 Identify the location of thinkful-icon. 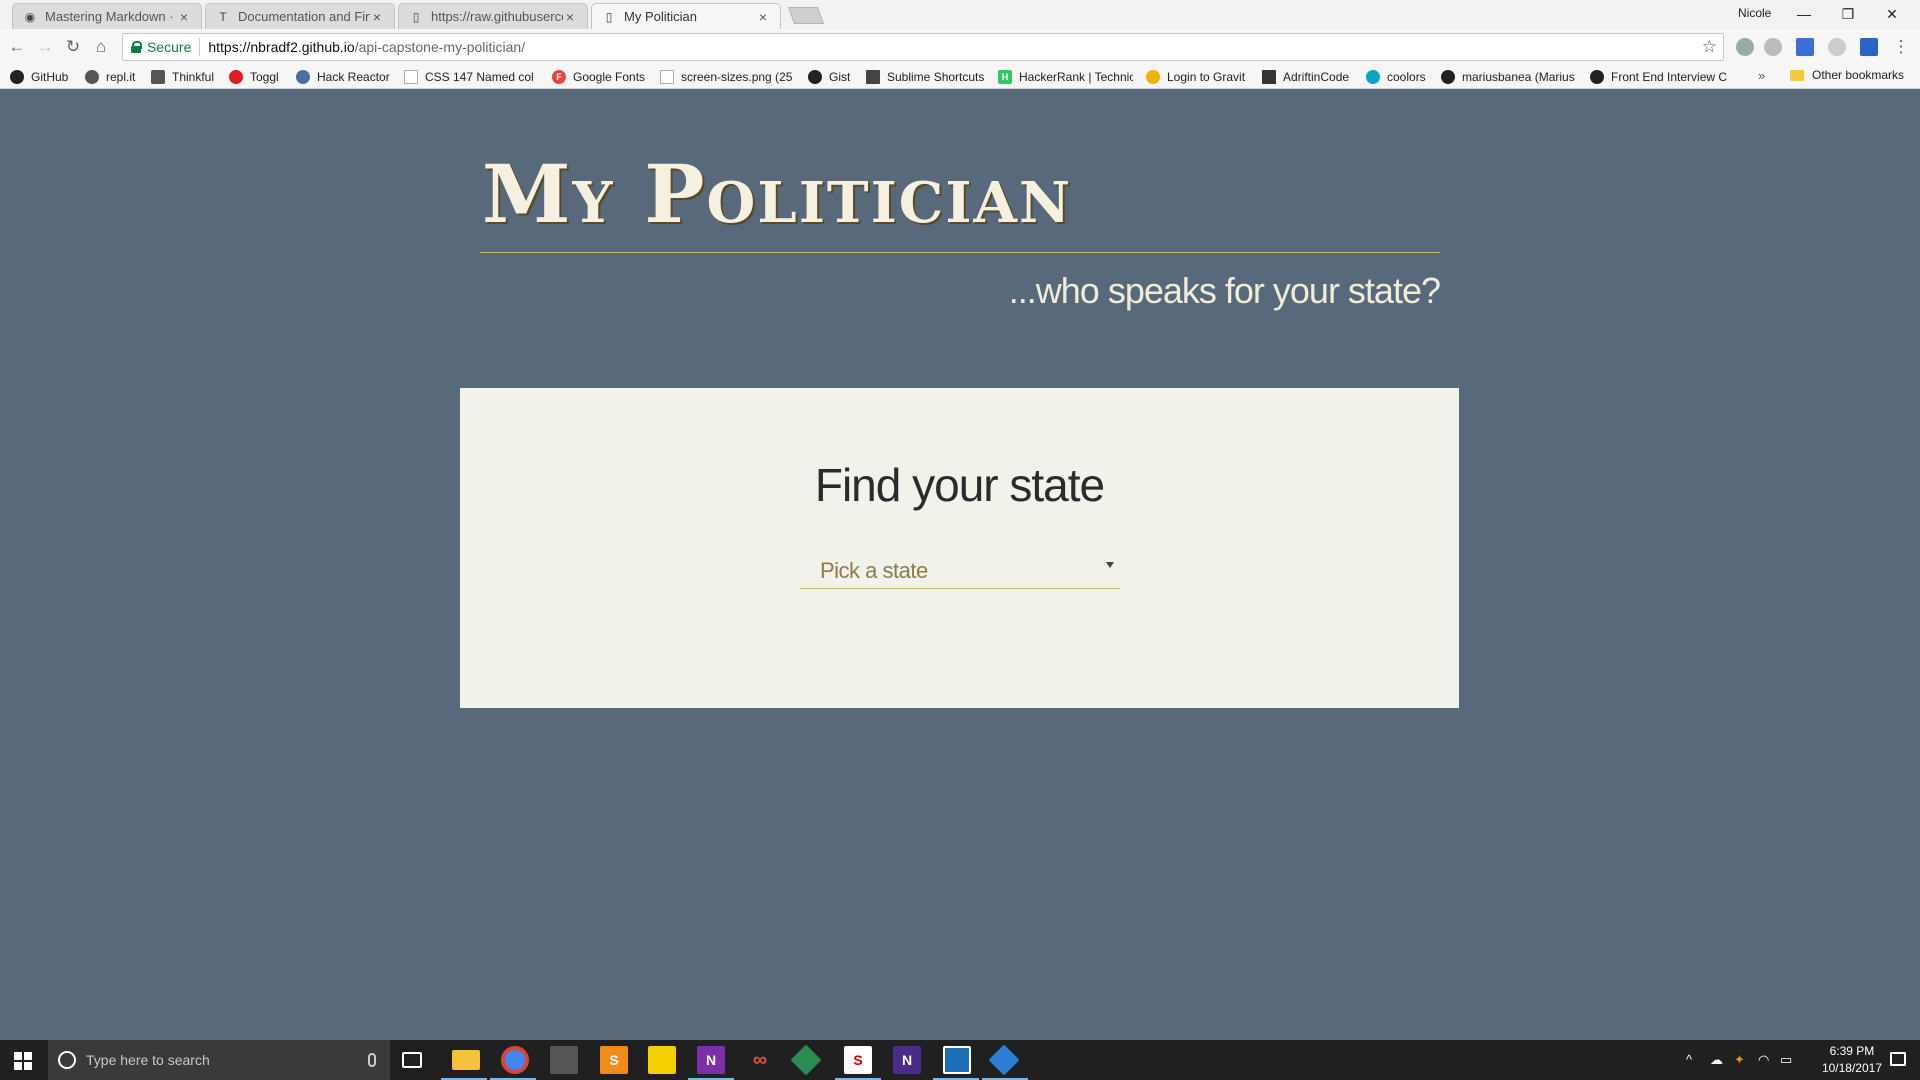
(158, 77).